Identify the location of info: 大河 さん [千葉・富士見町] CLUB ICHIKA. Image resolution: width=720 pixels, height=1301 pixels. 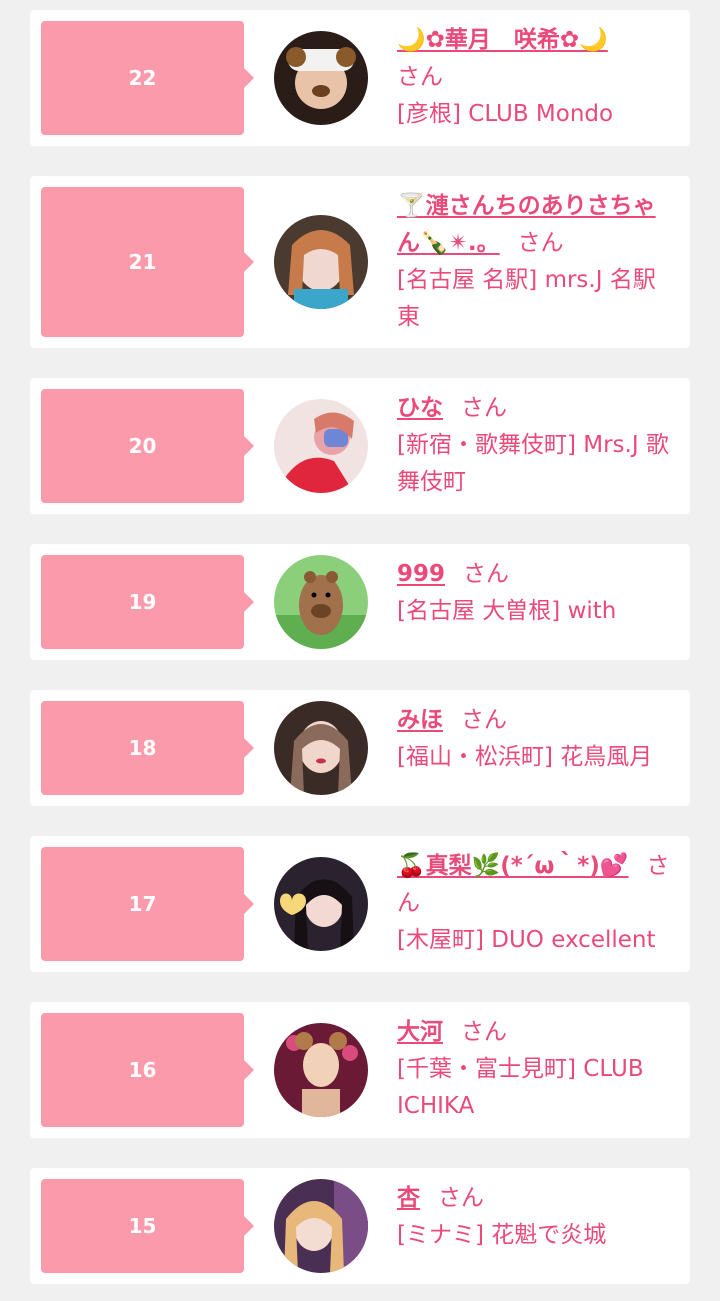
(536, 1069).